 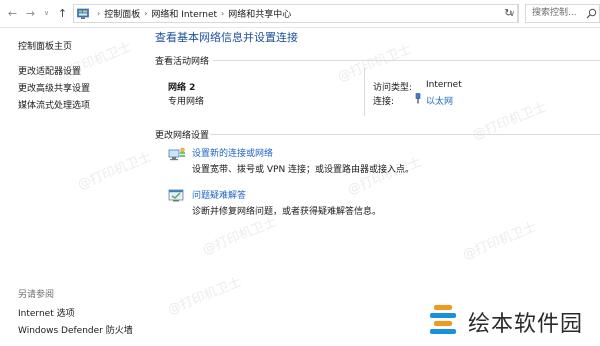 What do you see at coordinates (62, 13) in the screenshot?
I see `up-icon: ↑` at bounding box center [62, 13].